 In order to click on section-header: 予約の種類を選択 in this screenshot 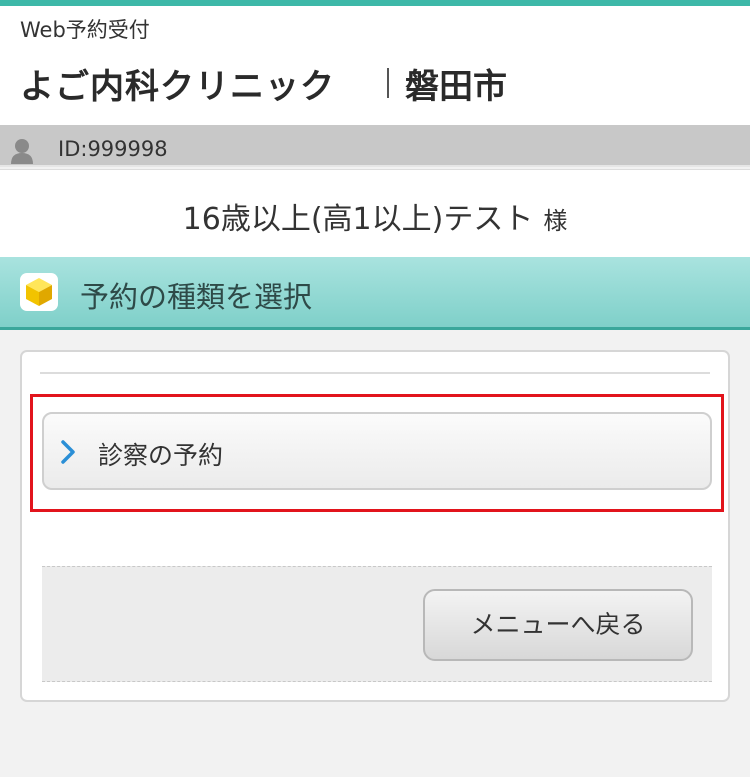, I will do `click(375, 293)`.